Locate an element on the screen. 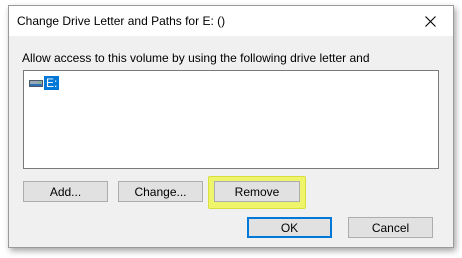 The height and width of the screenshot is (258, 462). remove-button: Remove is located at coordinates (257, 191).